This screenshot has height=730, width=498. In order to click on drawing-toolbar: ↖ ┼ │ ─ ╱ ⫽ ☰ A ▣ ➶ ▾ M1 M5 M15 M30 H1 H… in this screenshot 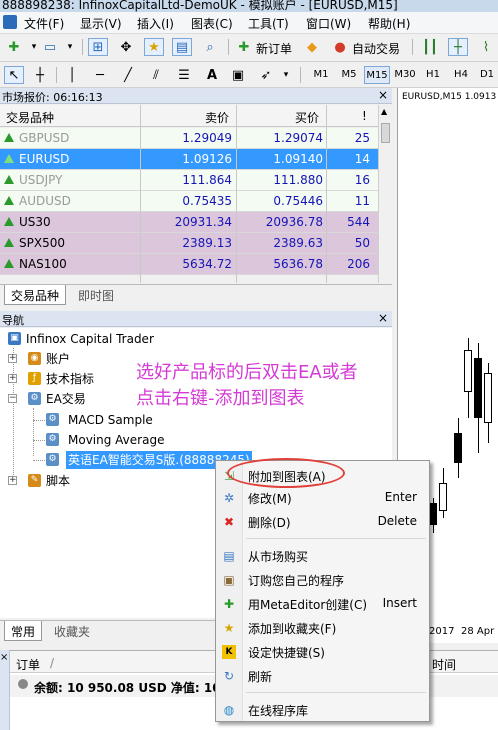, I will do `click(249, 75)`.